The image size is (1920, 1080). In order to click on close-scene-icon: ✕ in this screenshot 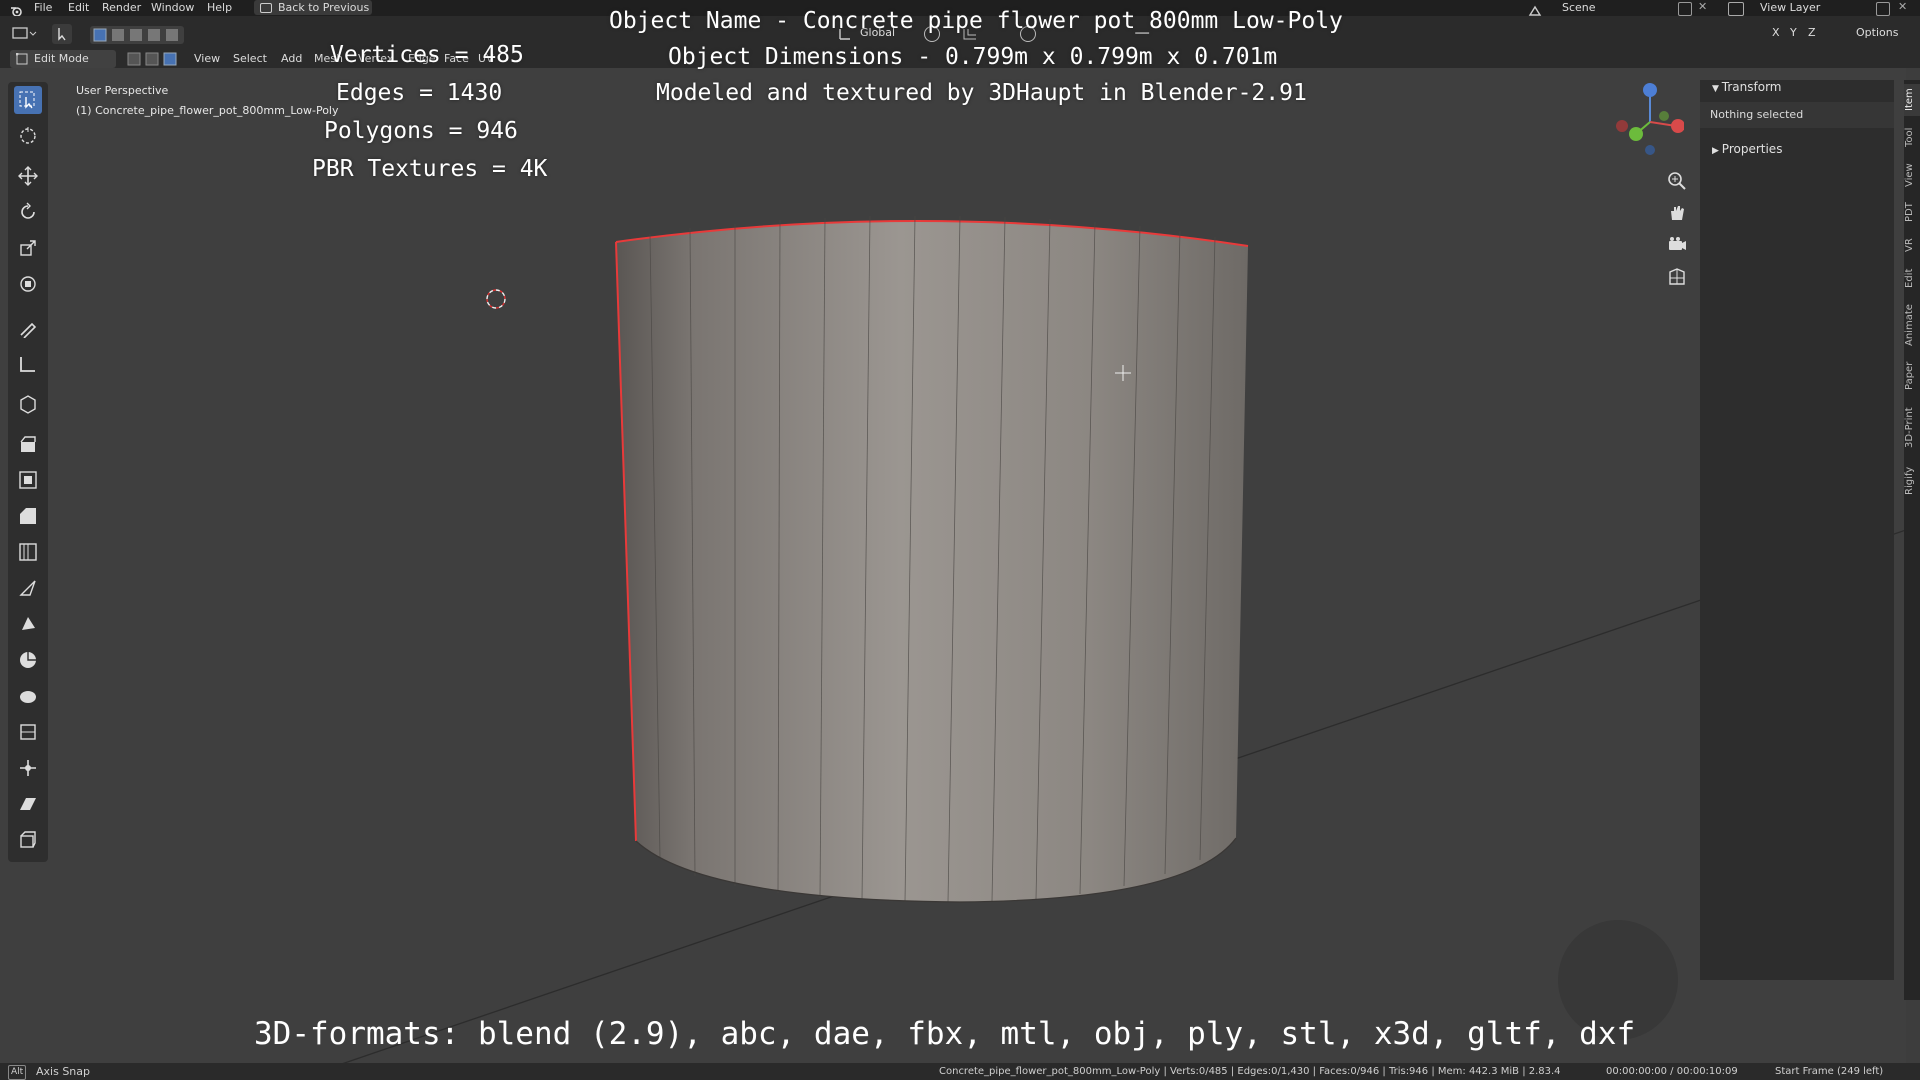, I will do `click(1702, 6)`.